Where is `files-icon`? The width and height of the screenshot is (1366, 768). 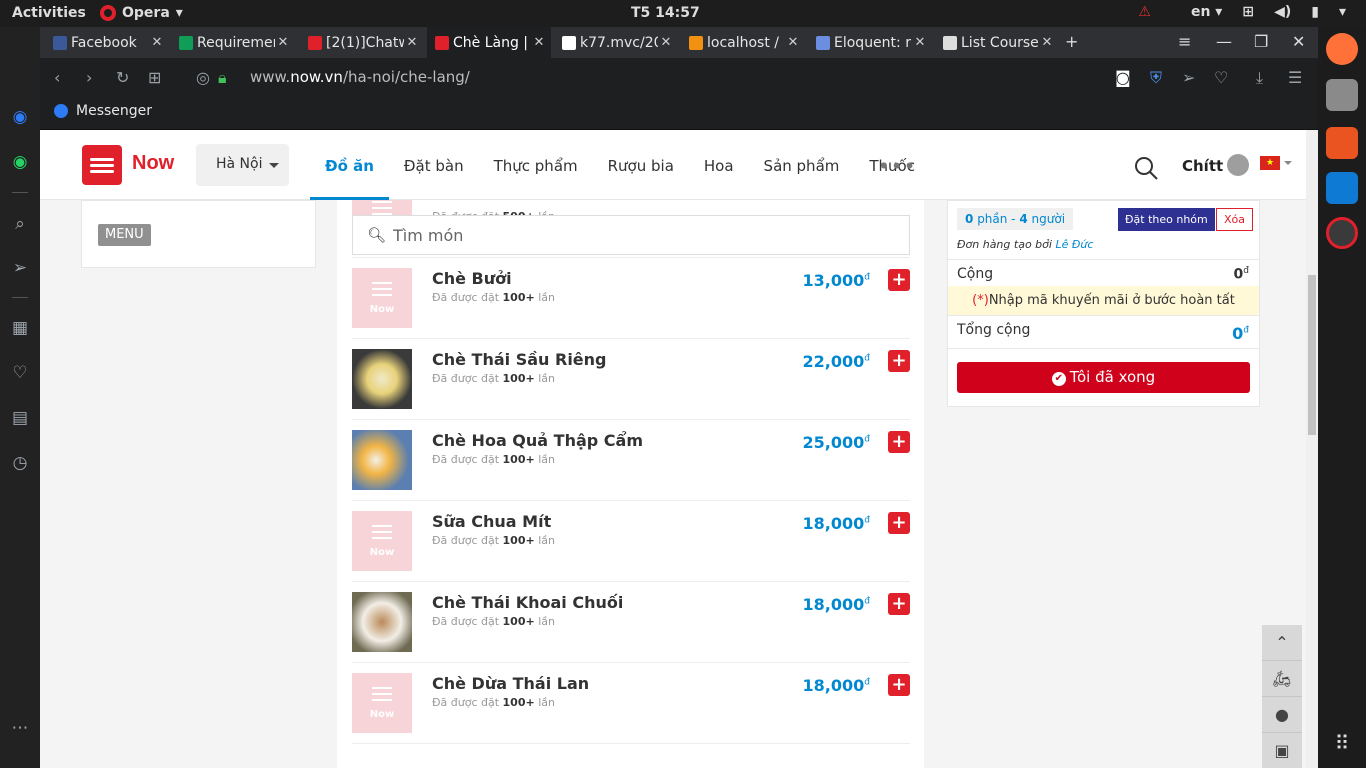 files-icon is located at coordinates (1342, 95).